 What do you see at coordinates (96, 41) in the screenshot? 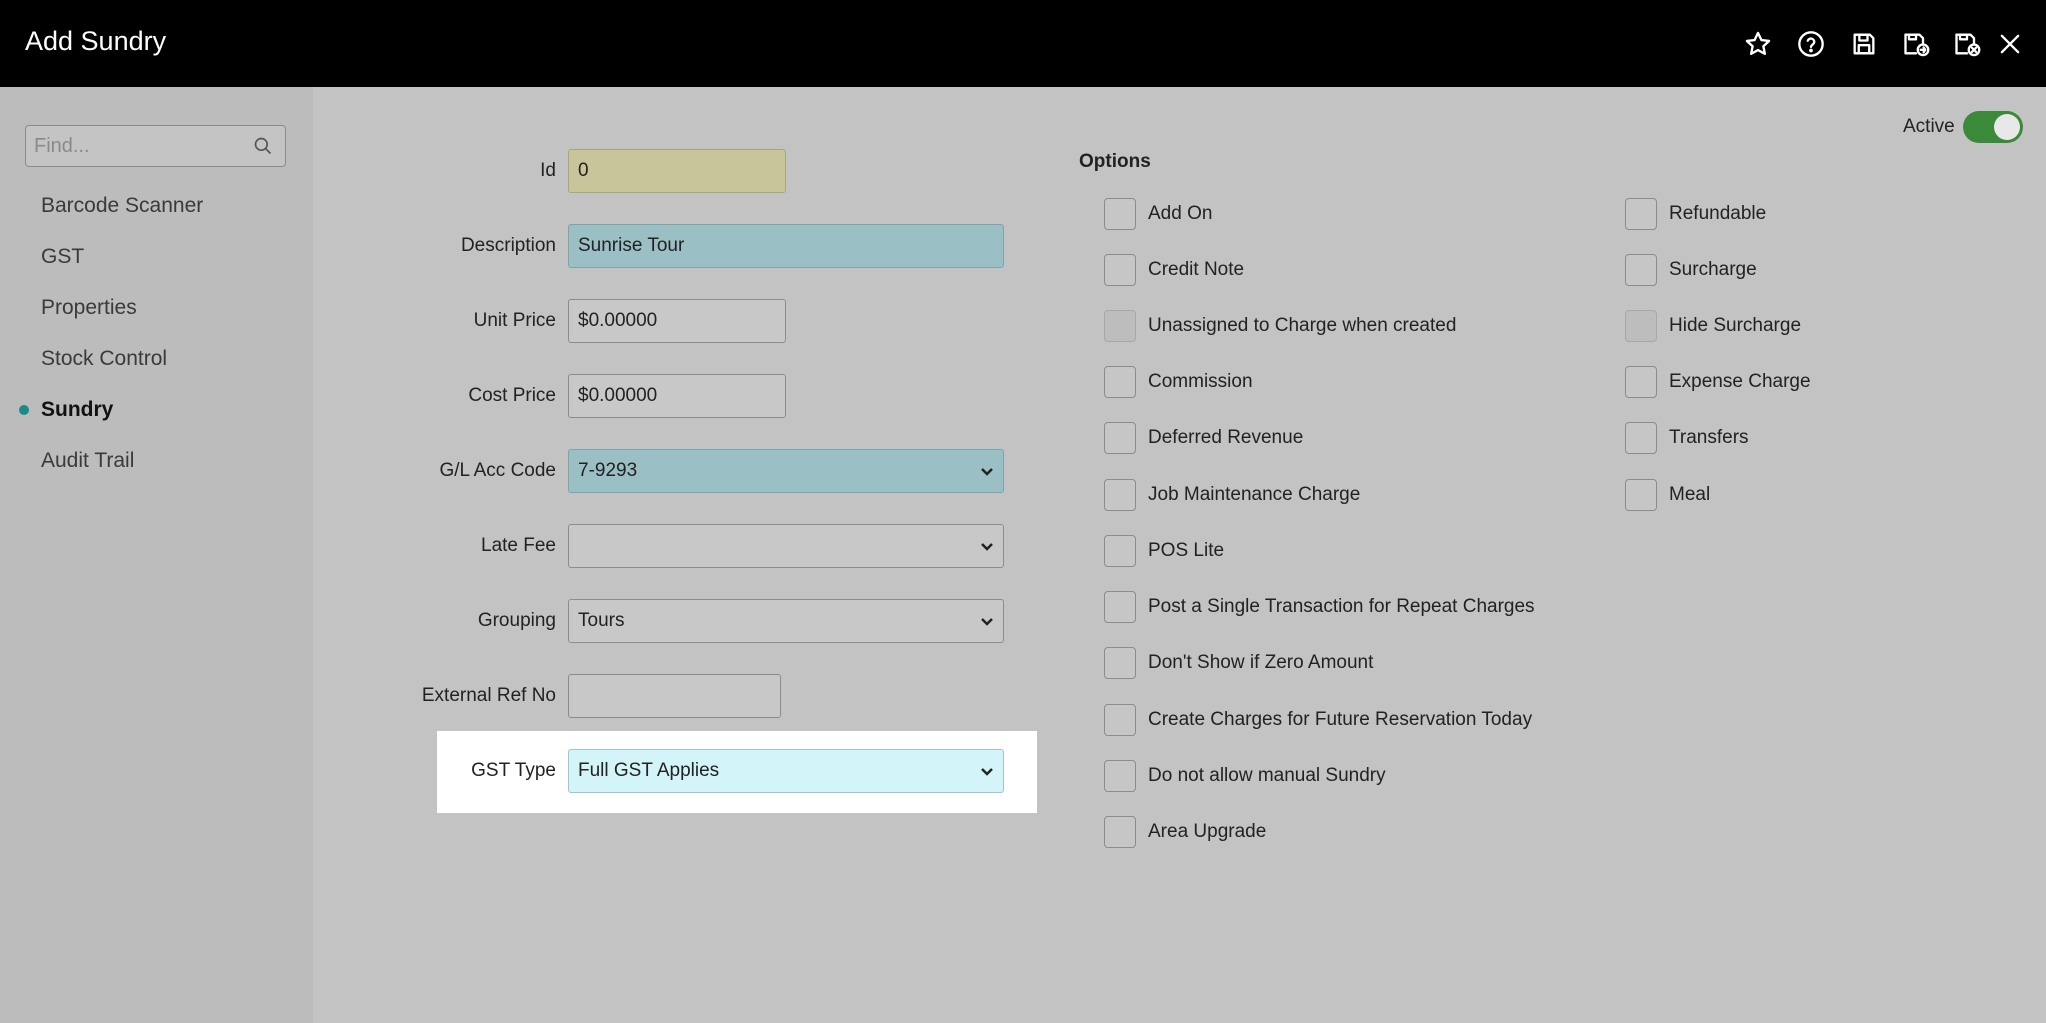
I see `page-title: Add Sundry` at bounding box center [96, 41].